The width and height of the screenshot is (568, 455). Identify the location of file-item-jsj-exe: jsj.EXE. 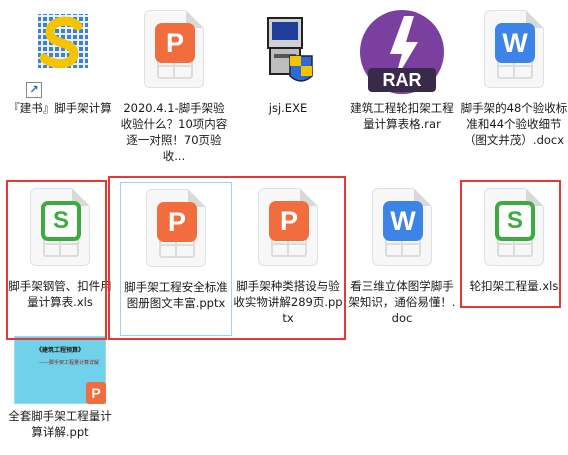
(288, 60).